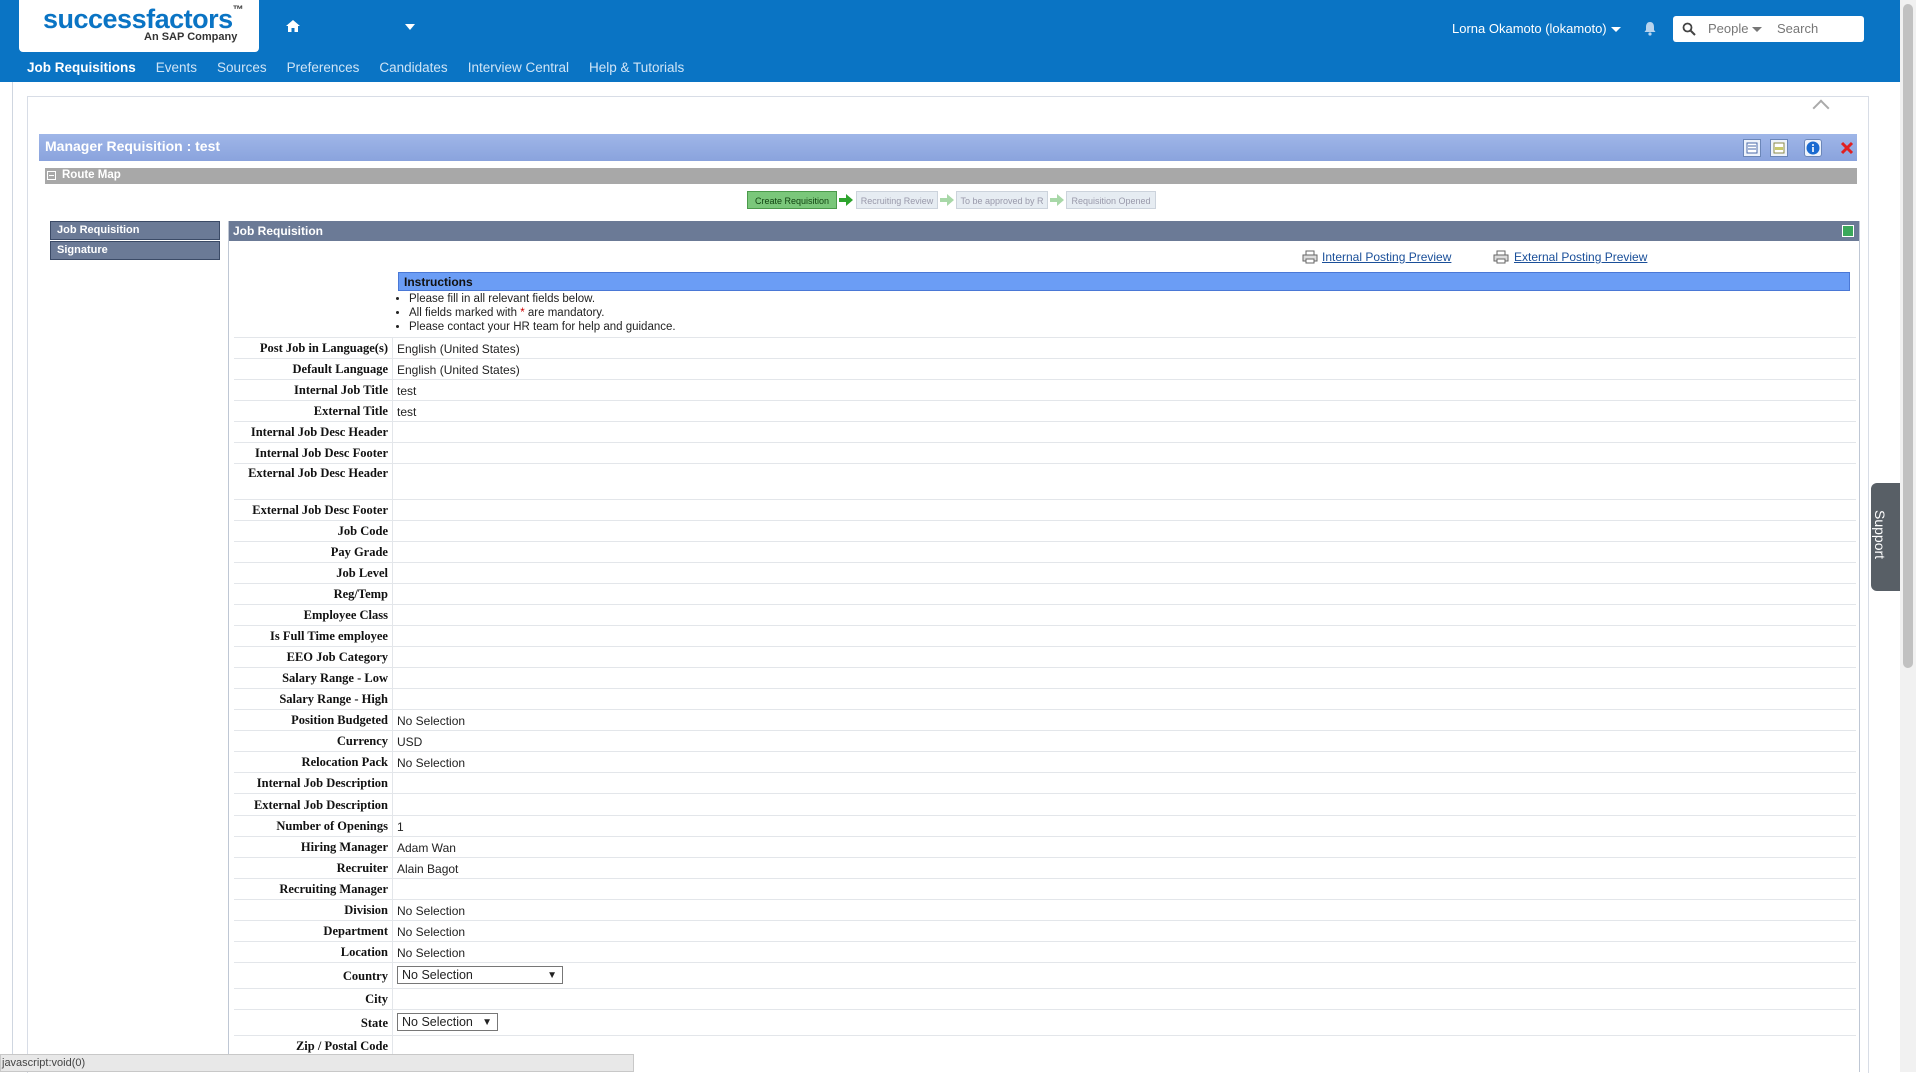 This screenshot has height=1073, width=1916. I want to click on nav-preferences: Preferences, so click(323, 69).